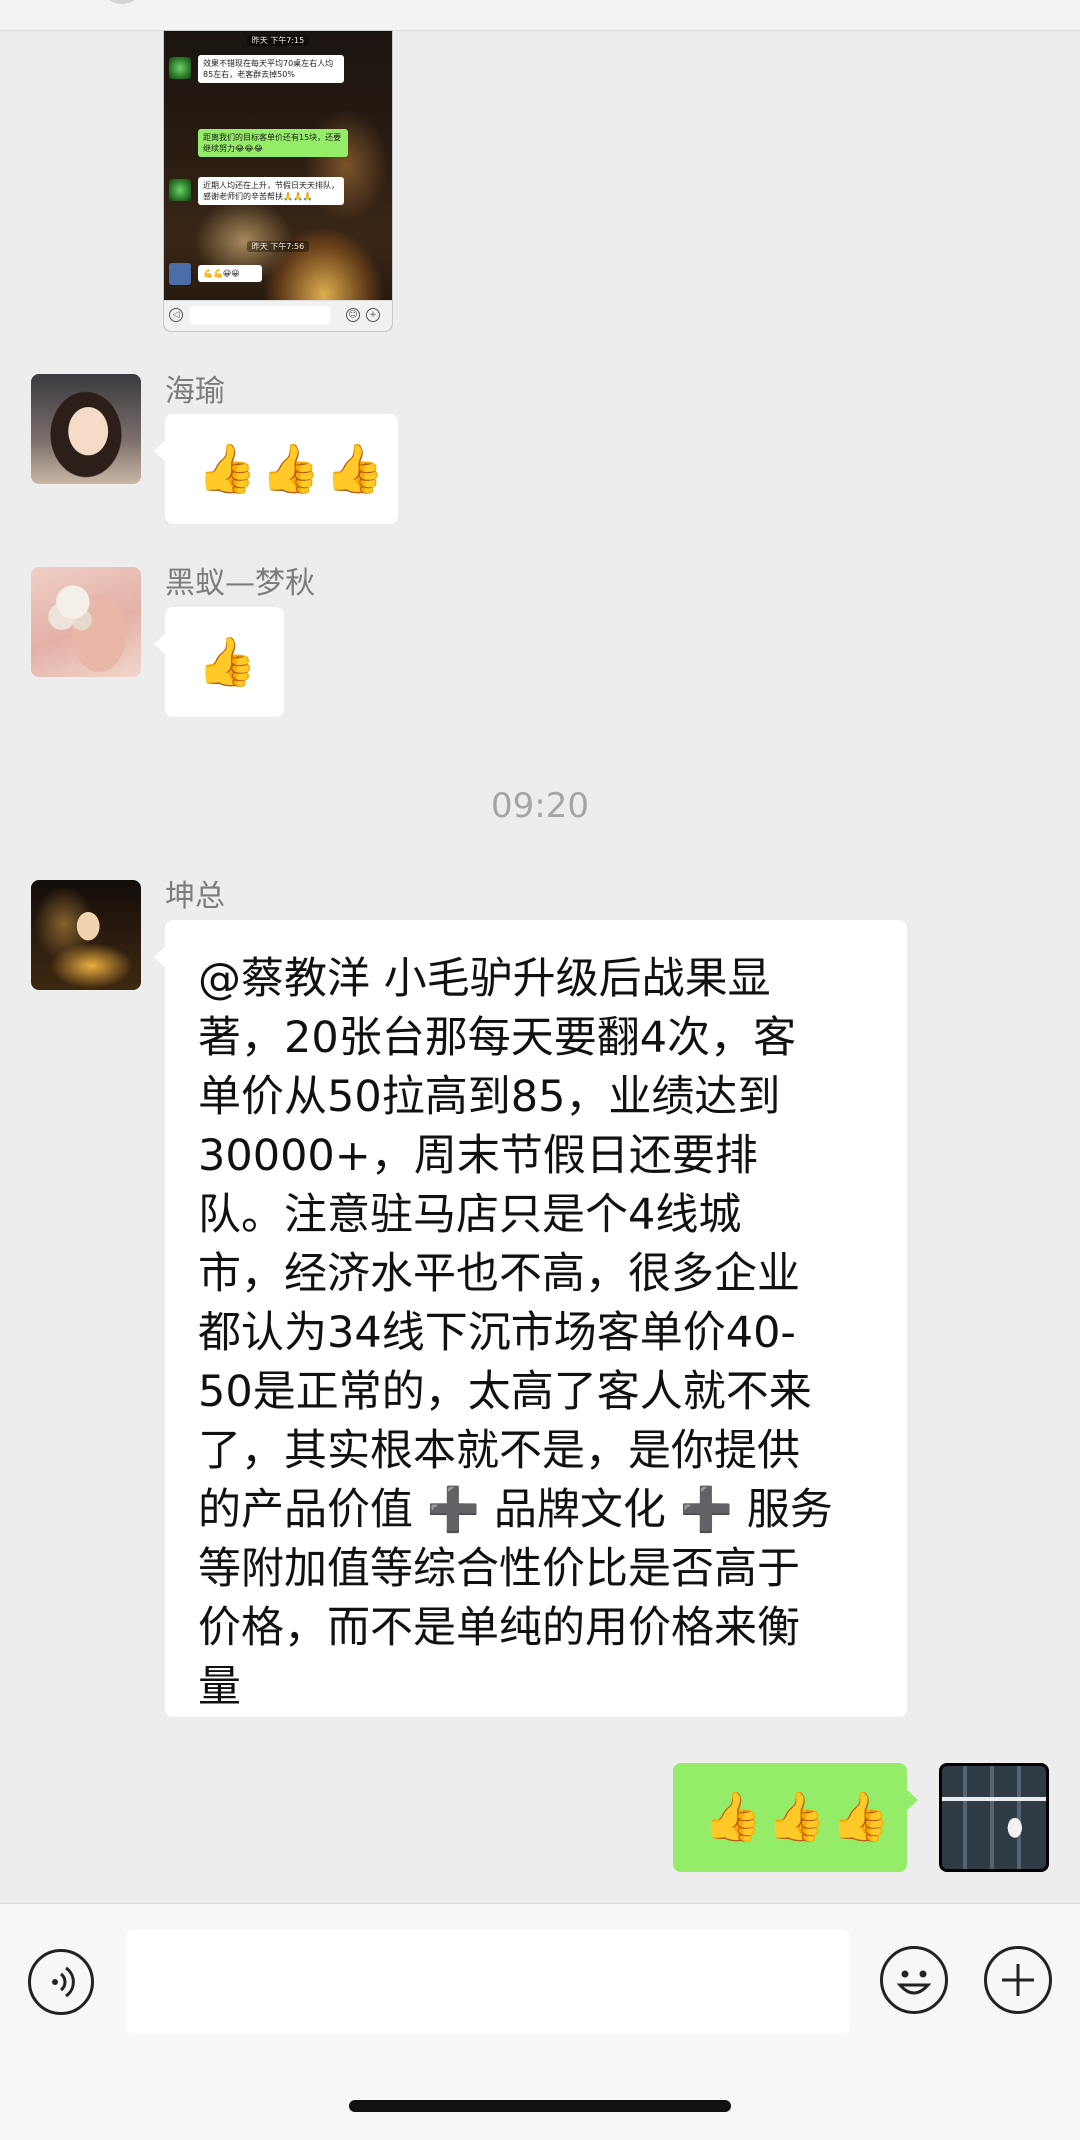 Image resolution: width=1080 pixels, height=2140 pixels. I want to click on shot-timestamp: 昨天 下午7:56, so click(278, 246).